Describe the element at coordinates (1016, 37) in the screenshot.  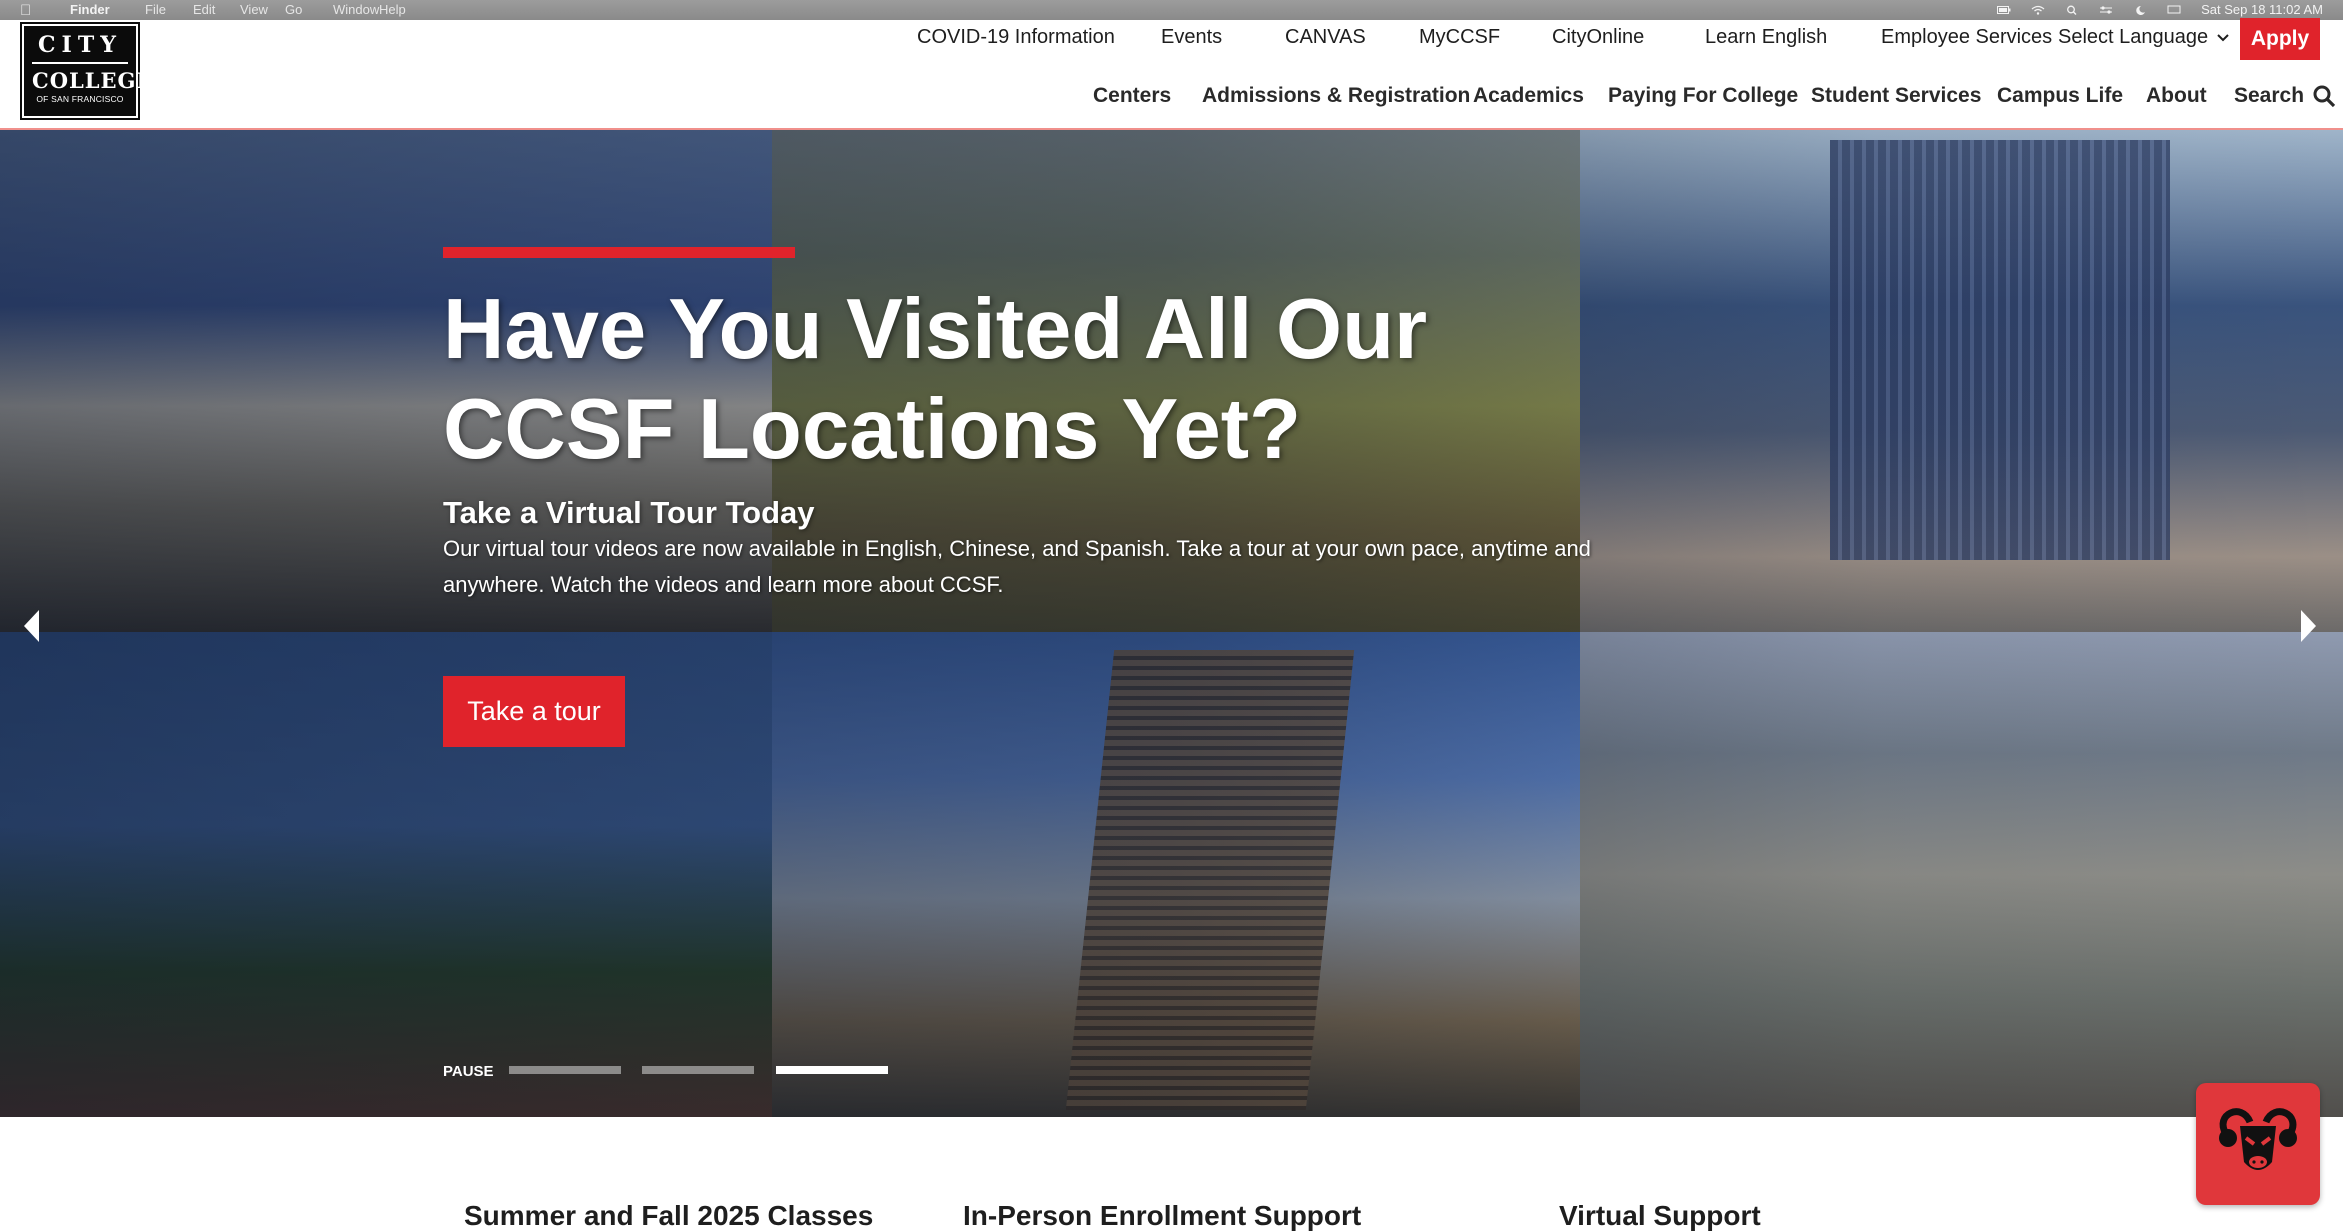
I see `util-link-covid: COVID-19 Information` at that location.